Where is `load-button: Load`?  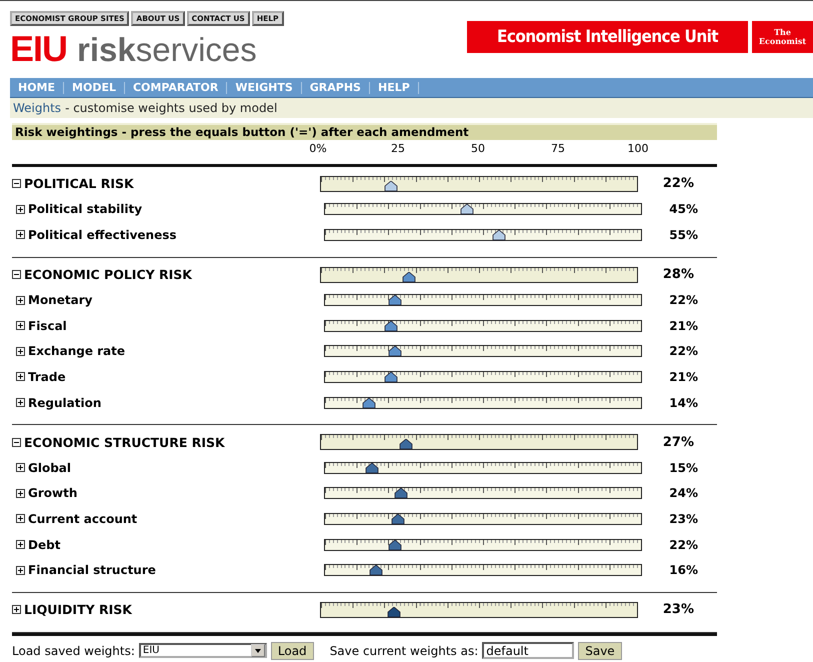 load-button: Load is located at coordinates (292, 651).